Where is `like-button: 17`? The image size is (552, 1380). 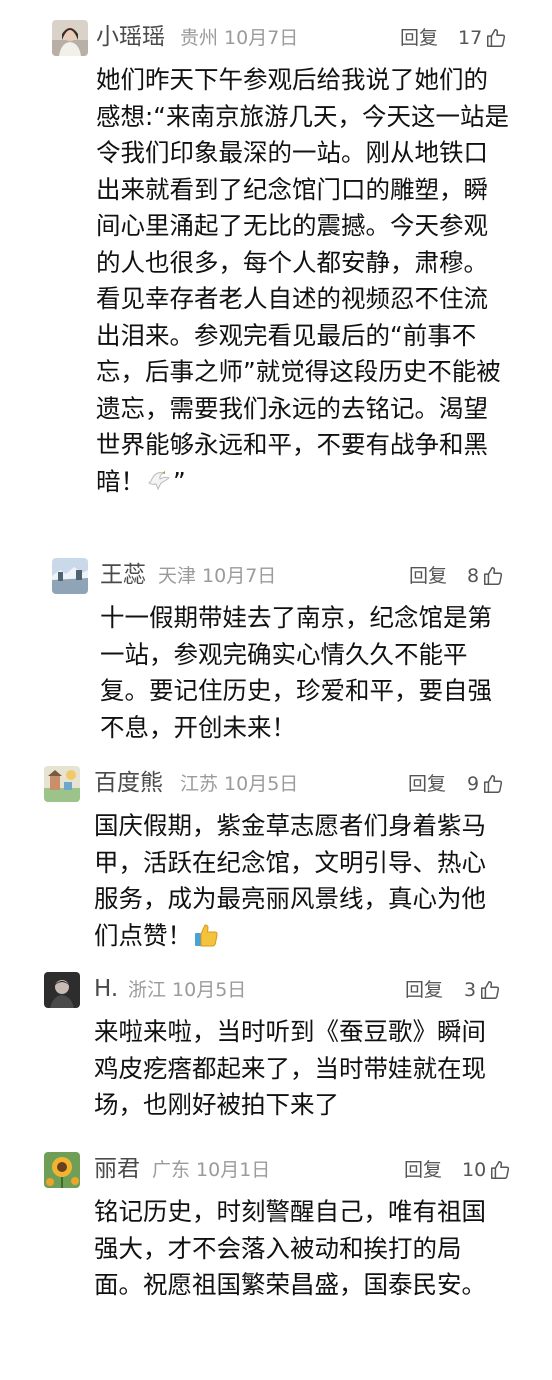 like-button: 17 is located at coordinates (482, 38).